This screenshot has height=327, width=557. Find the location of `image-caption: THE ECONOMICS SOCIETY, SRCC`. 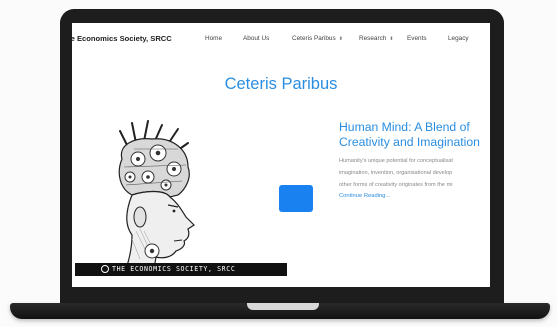

image-caption: THE ECONOMICS SOCIETY, SRCC is located at coordinates (174, 269).